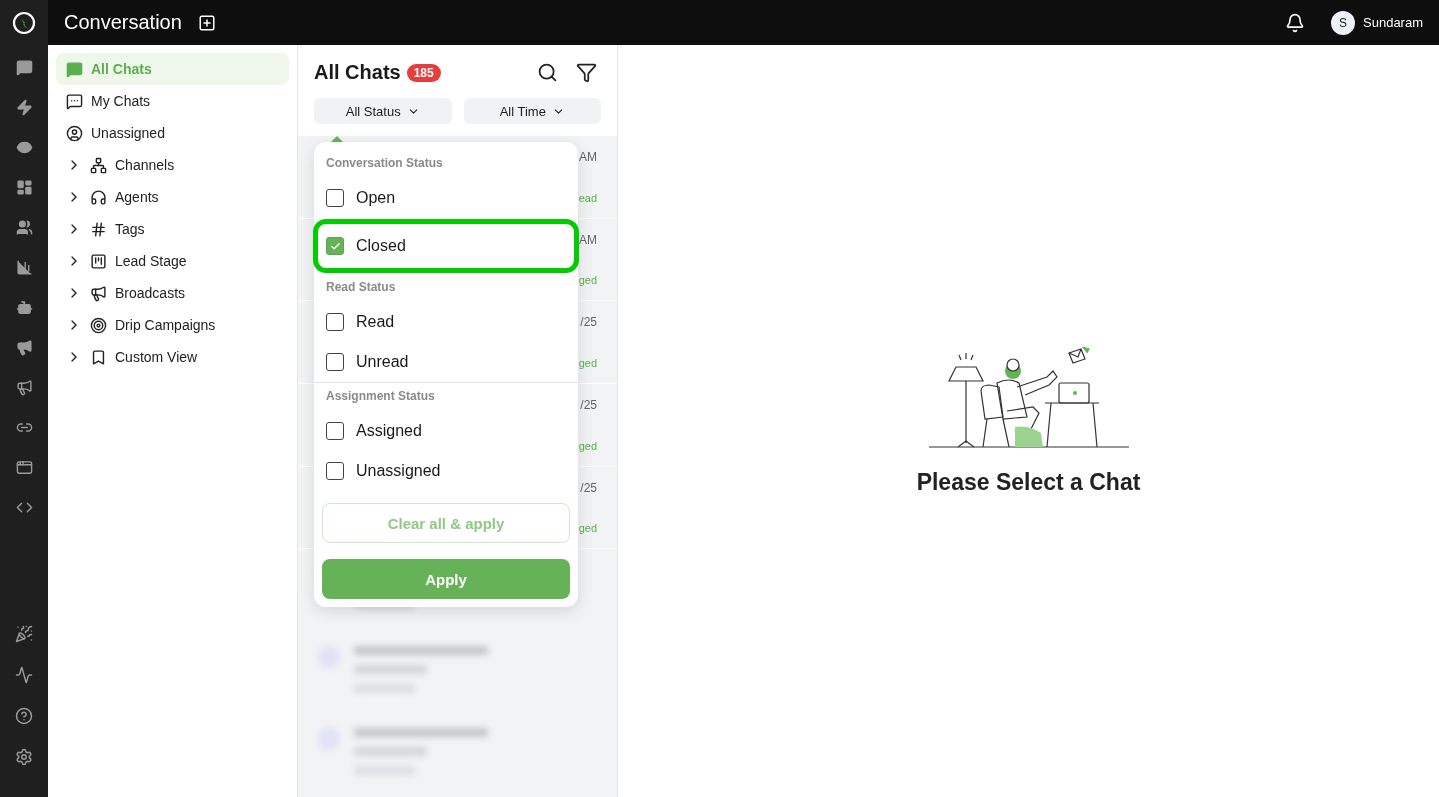 The image size is (1439, 797). I want to click on bell-icon, so click(1295, 22).